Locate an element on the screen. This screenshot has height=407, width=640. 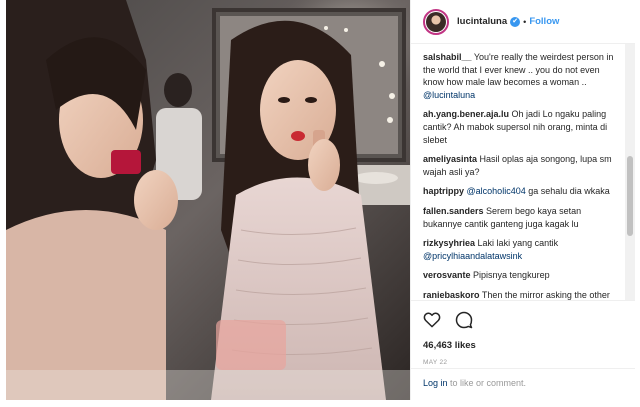
post-username: lucintaluna is located at coordinates (482, 21).